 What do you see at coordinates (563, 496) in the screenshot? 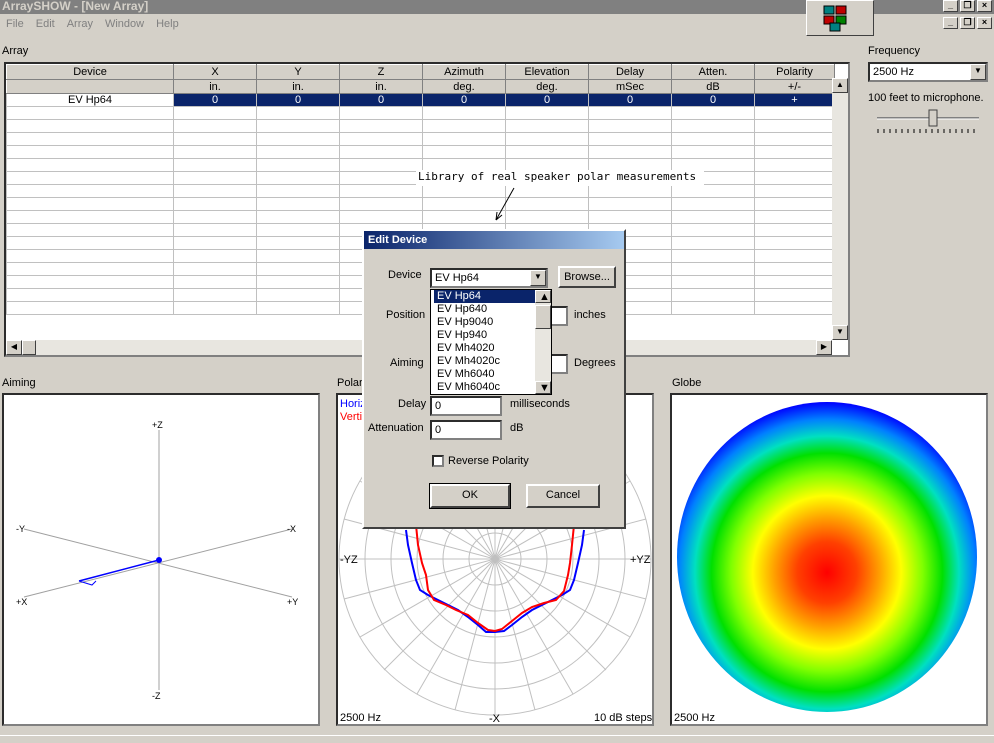
I see `cancel-button: Cancel` at bounding box center [563, 496].